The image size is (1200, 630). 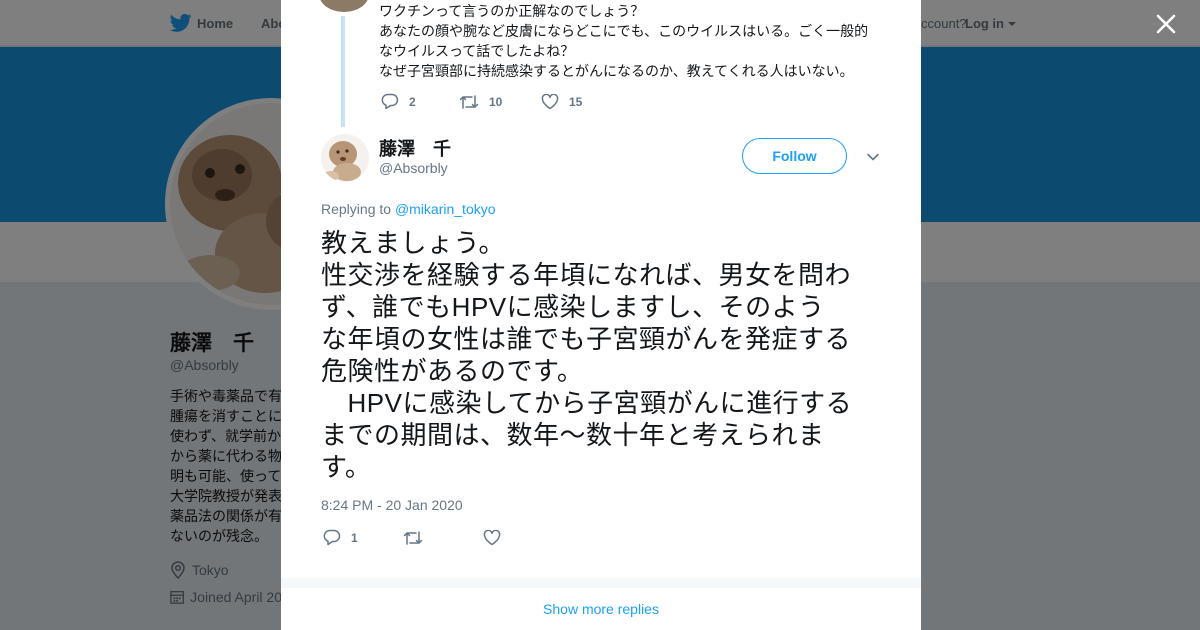 I want to click on tweet-actions: 1, so click(x=417, y=537).